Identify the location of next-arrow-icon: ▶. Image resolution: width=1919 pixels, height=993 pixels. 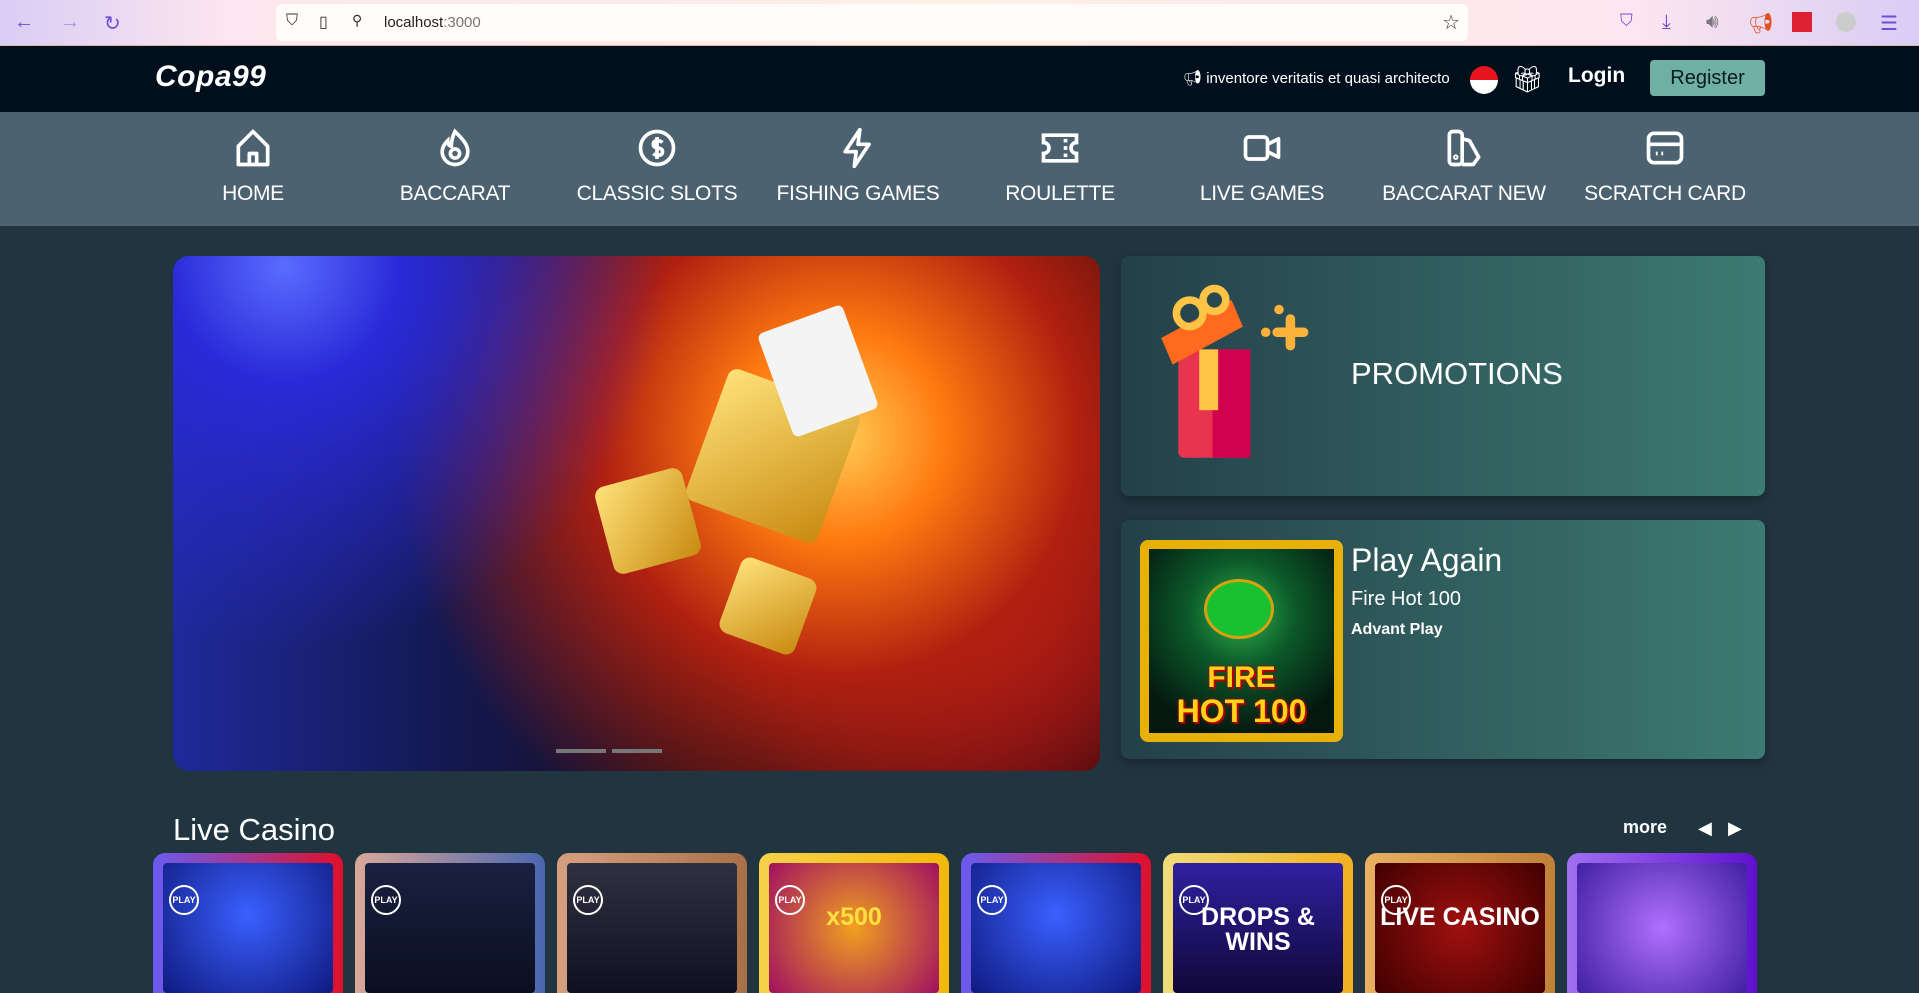
(1735, 828).